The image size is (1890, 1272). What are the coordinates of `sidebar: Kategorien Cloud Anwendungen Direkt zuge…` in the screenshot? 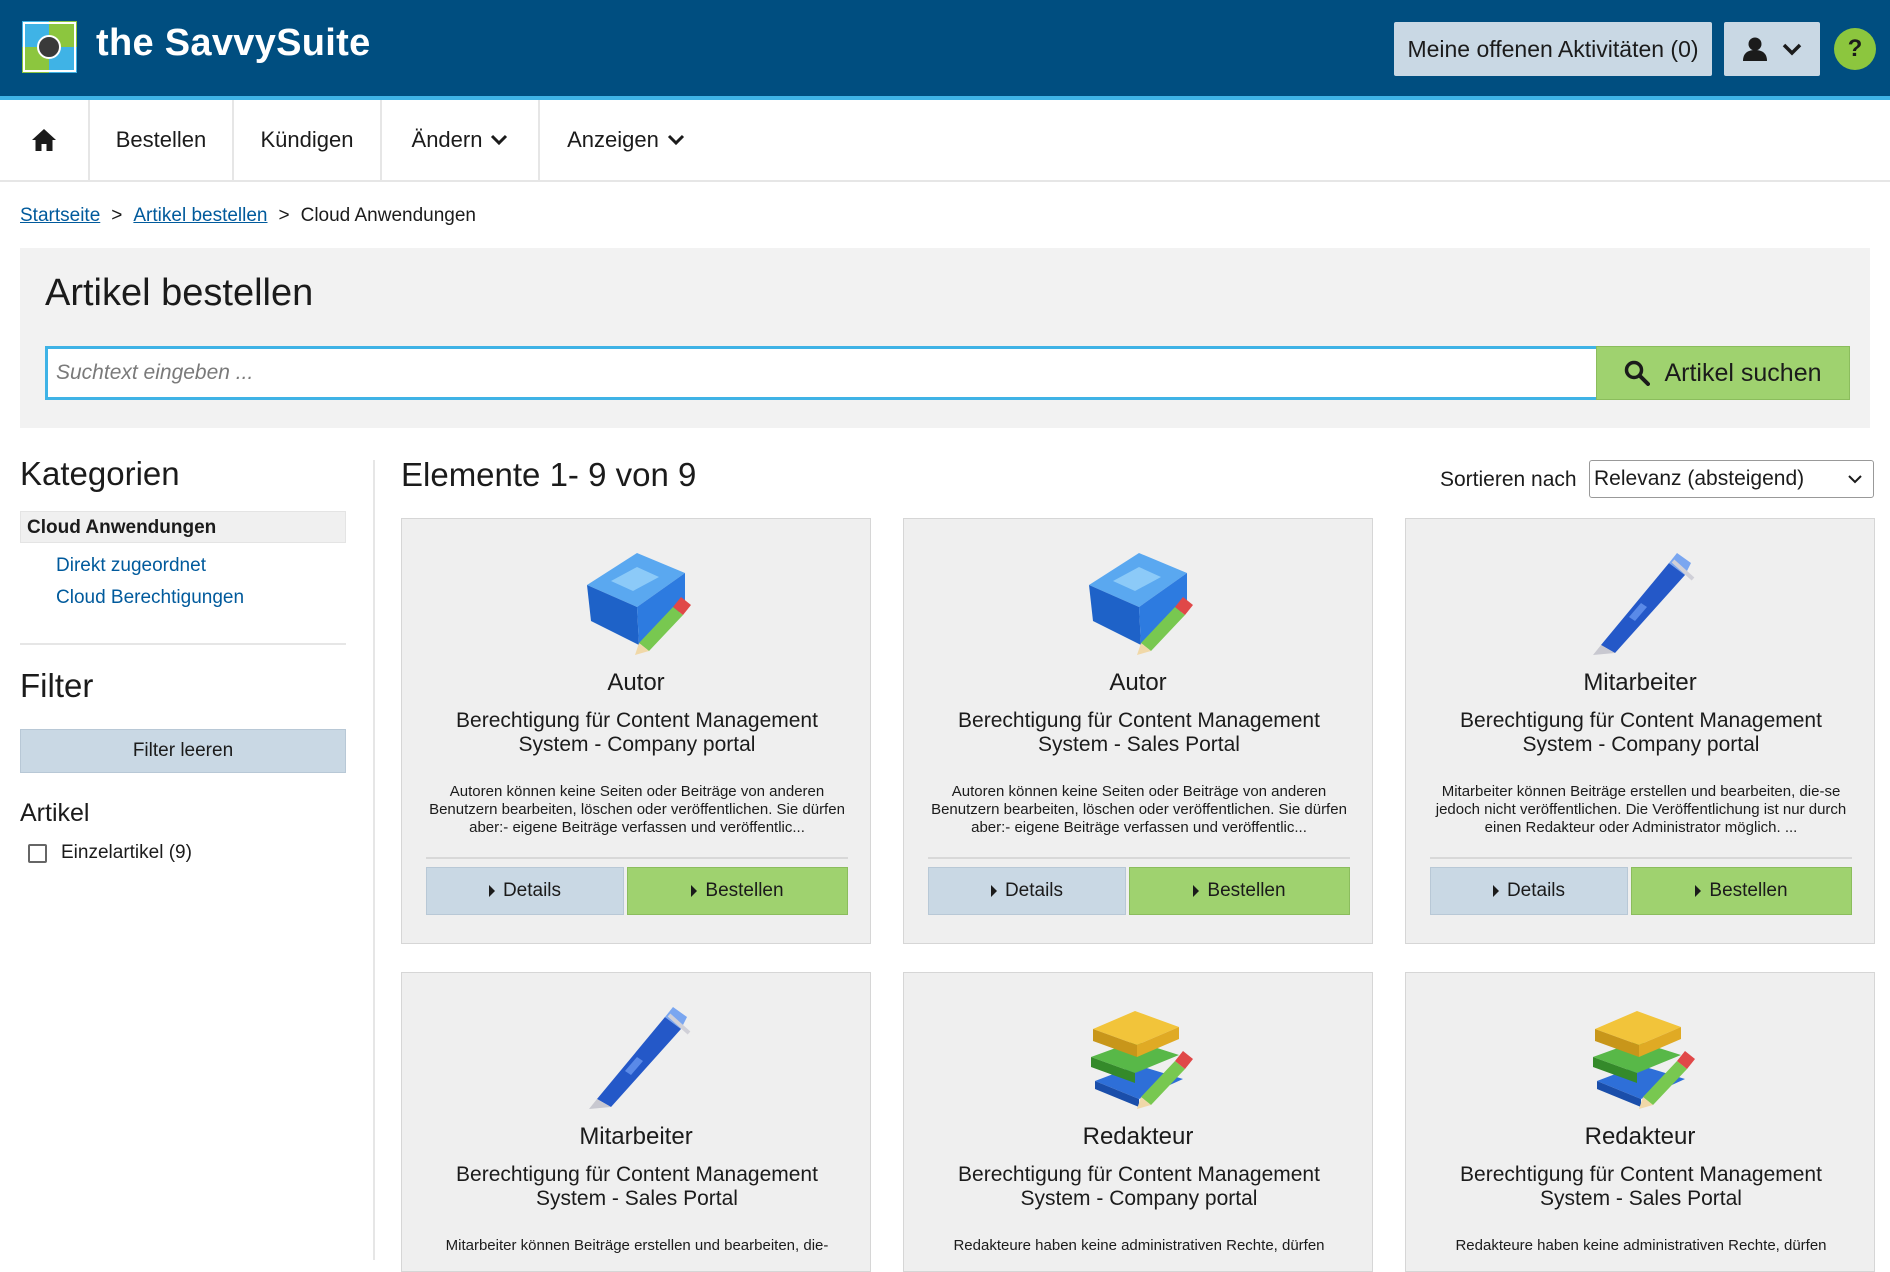 It's located at (183, 659).